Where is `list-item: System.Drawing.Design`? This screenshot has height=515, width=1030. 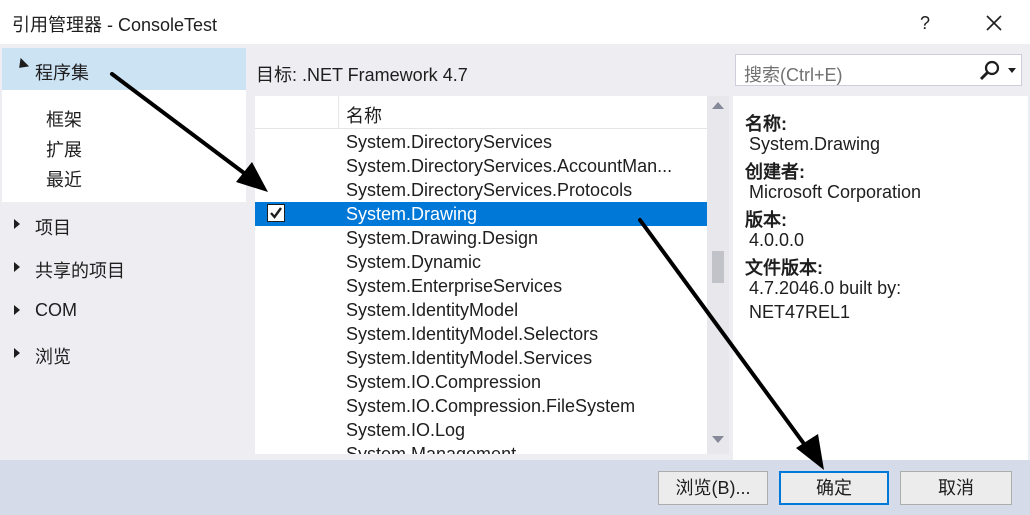
list-item: System.Drawing.Design is located at coordinates (481, 238).